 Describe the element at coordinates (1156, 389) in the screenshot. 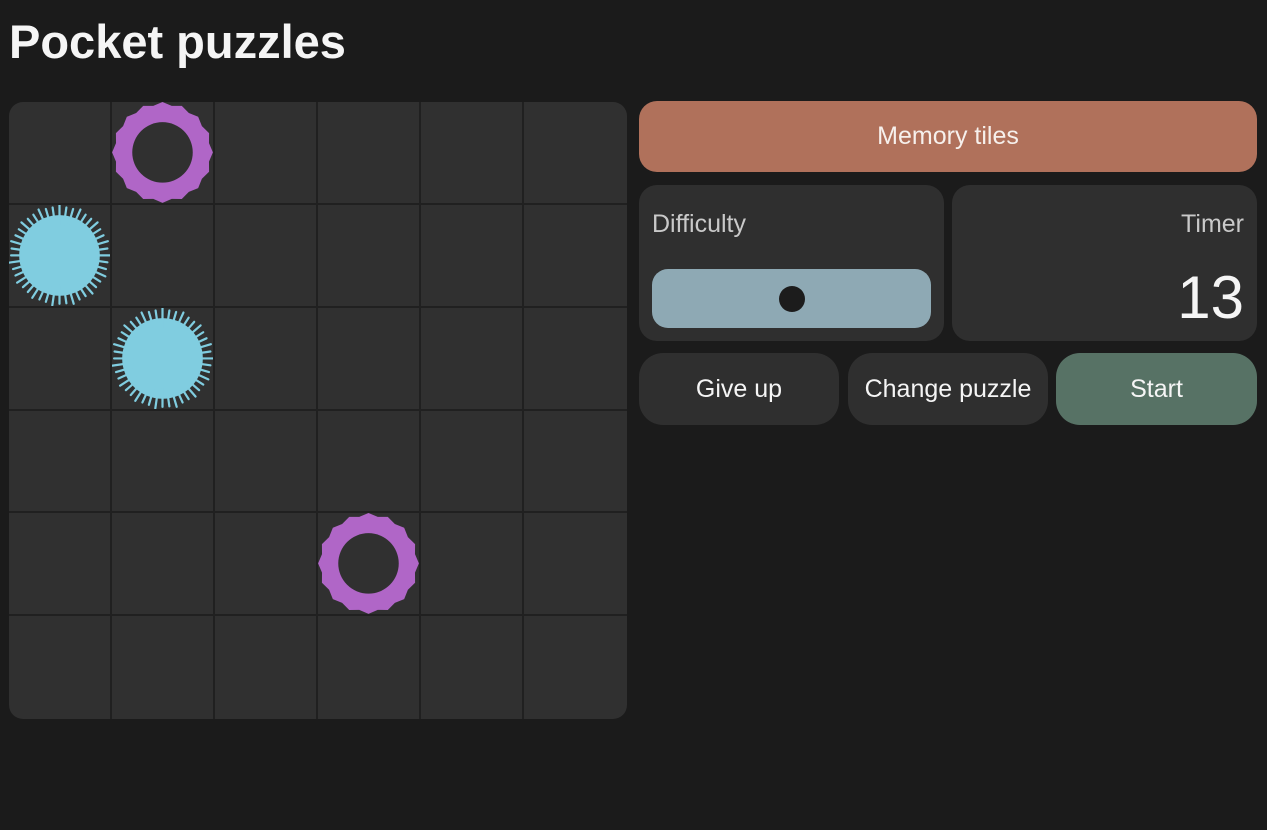

I see `start-button: Start` at that location.